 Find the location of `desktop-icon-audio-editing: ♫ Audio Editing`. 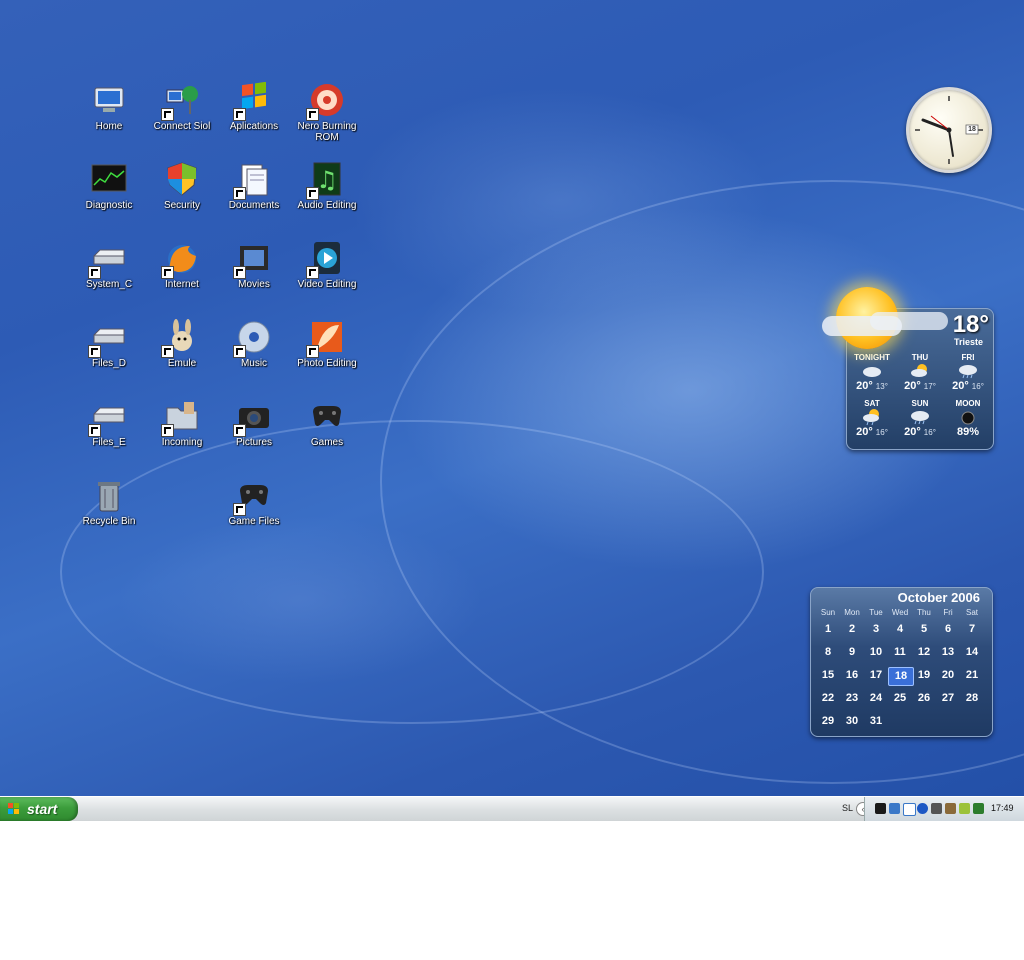

desktop-icon-audio-editing: ♫ Audio Editing is located at coordinates (327, 186).